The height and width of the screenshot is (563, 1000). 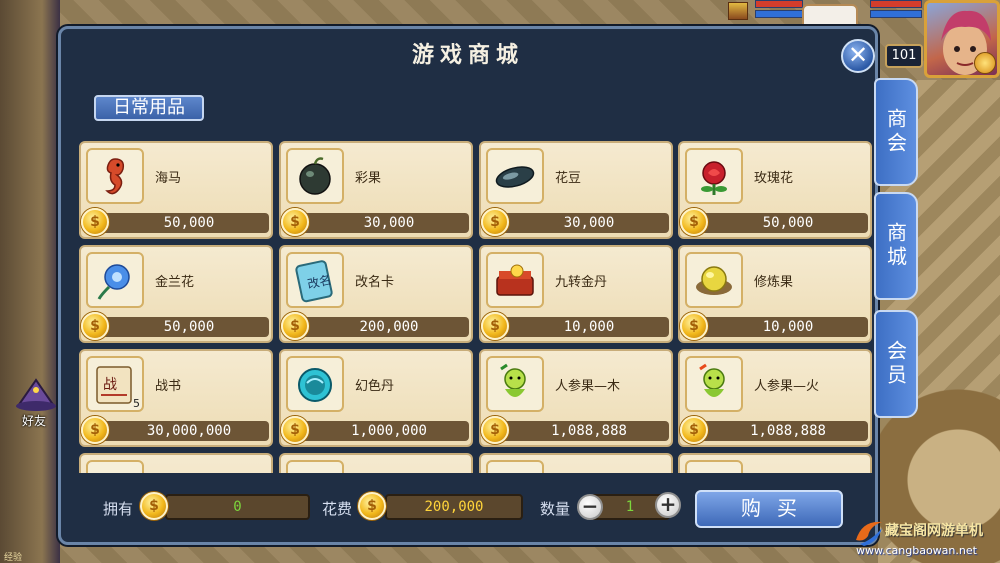 I want to click on item-price: 200,000, so click(x=384, y=327).